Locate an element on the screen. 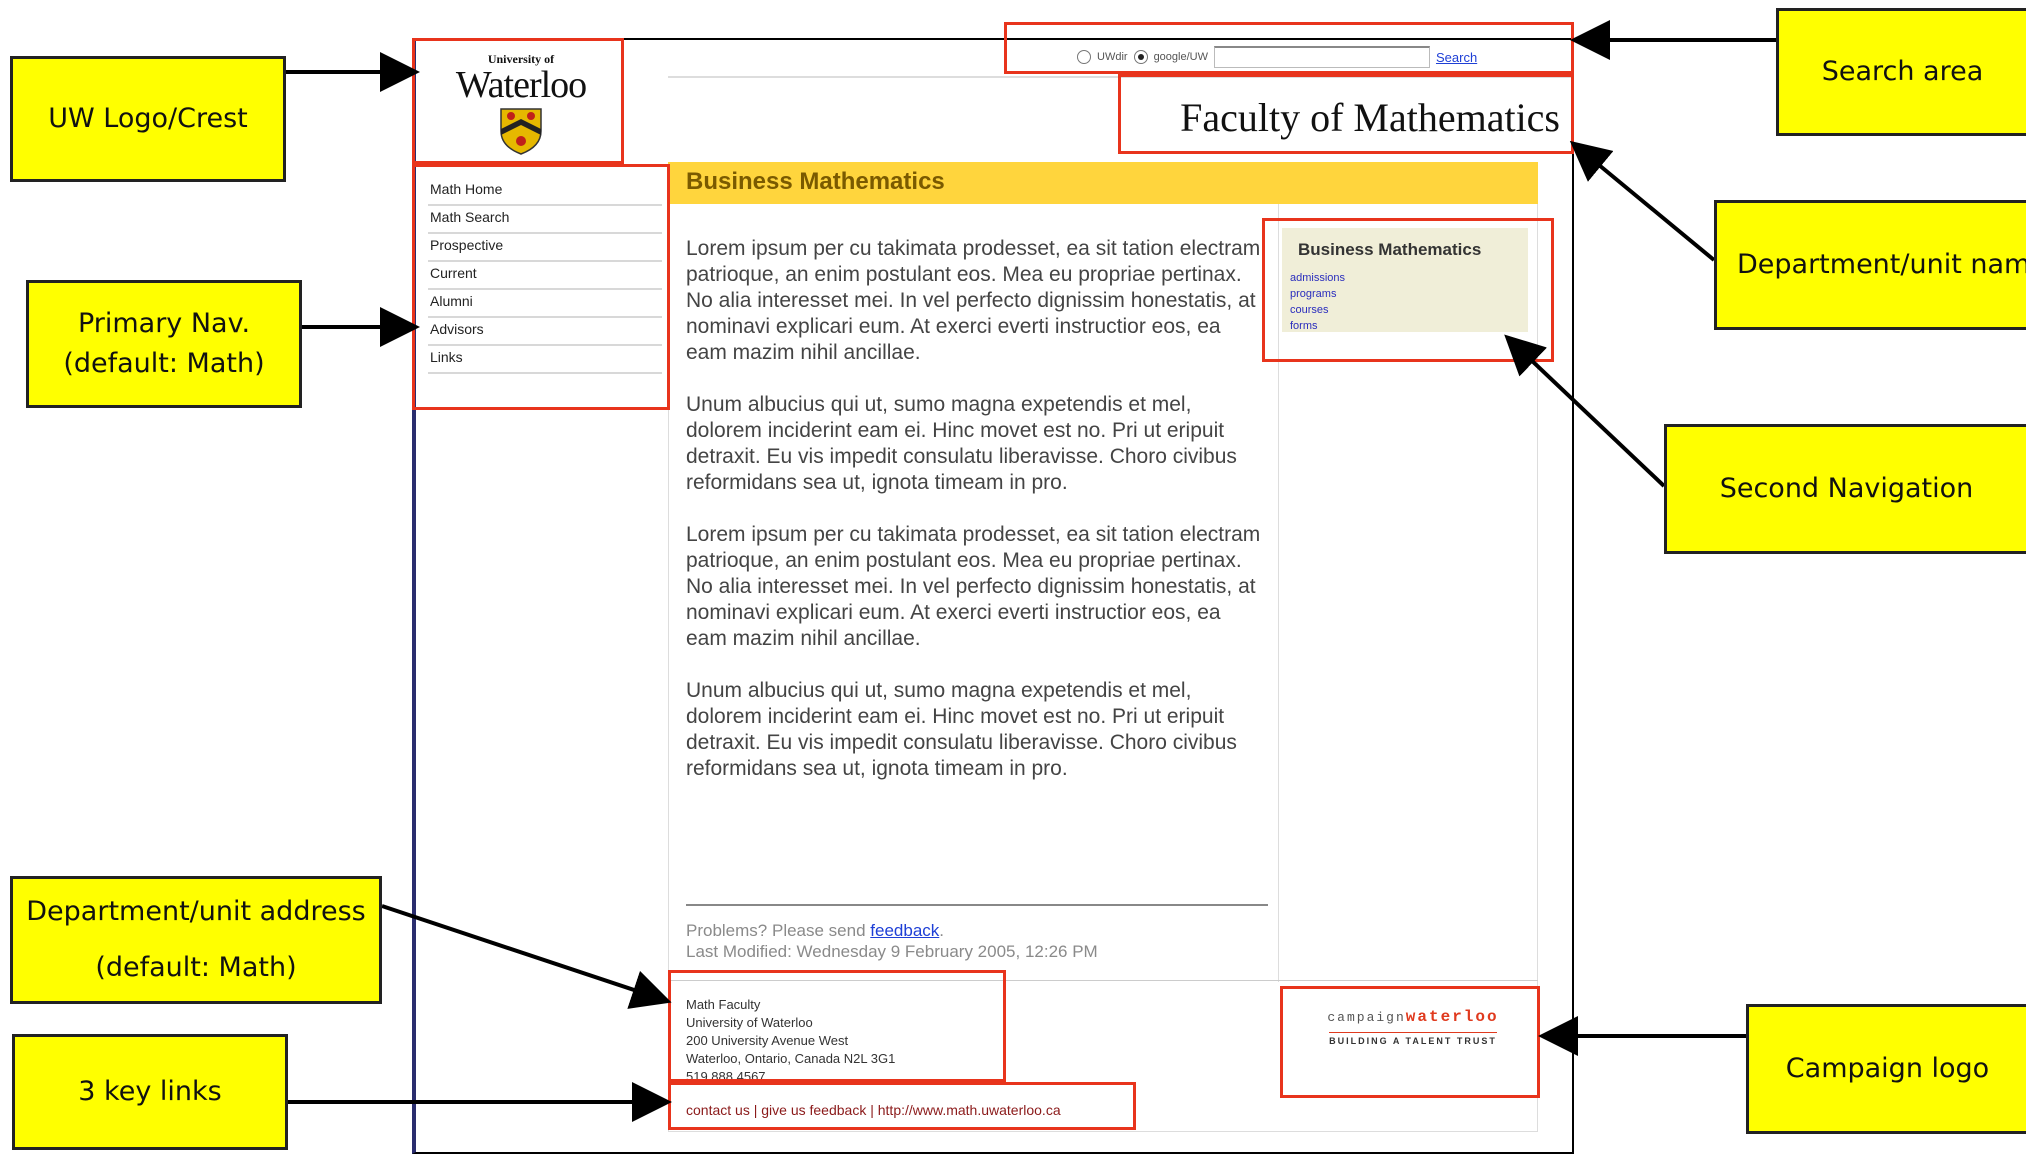  callout-logo-text: UW Logo/Crest is located at coordinates (148, 118).